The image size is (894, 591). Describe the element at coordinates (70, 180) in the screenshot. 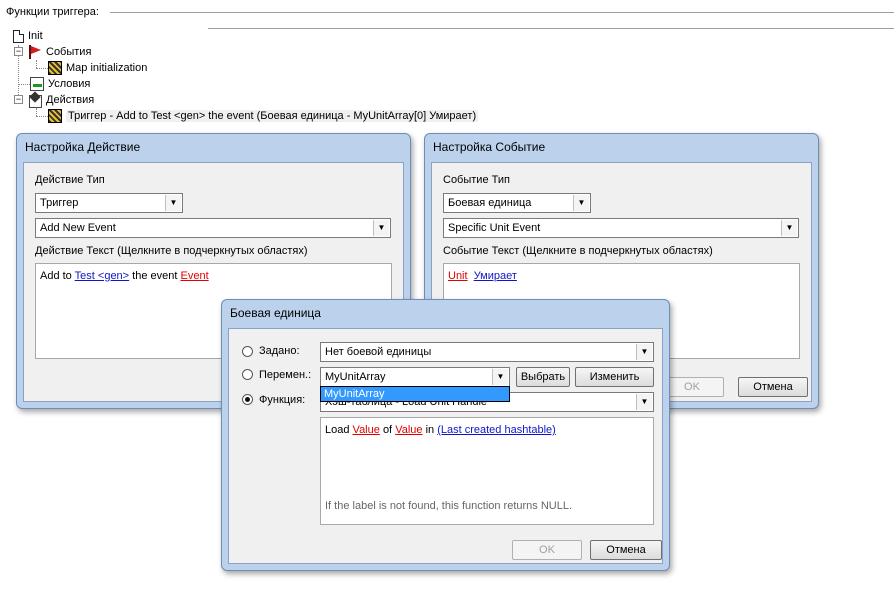

I see `action-type-label: Действие Тип` at that location.